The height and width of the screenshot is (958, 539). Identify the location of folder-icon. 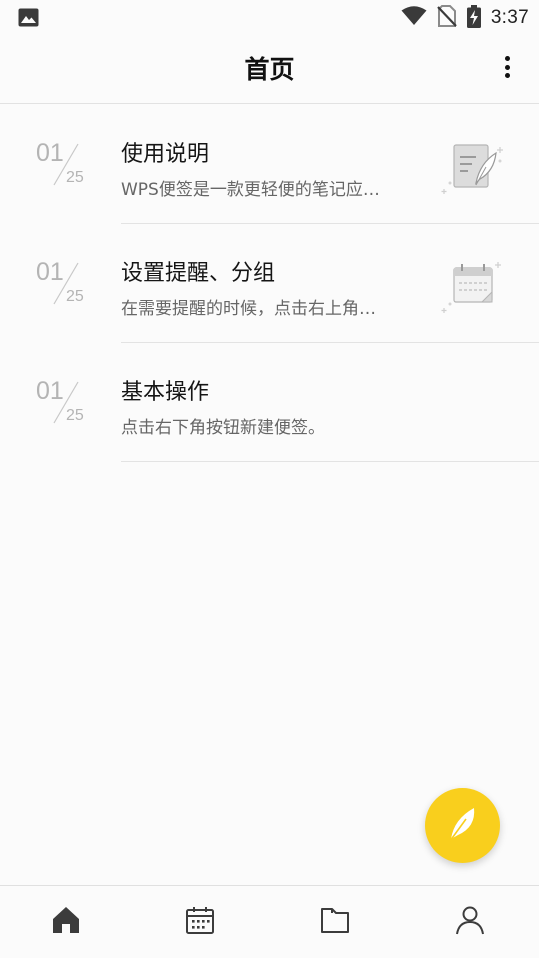
(335, 922).